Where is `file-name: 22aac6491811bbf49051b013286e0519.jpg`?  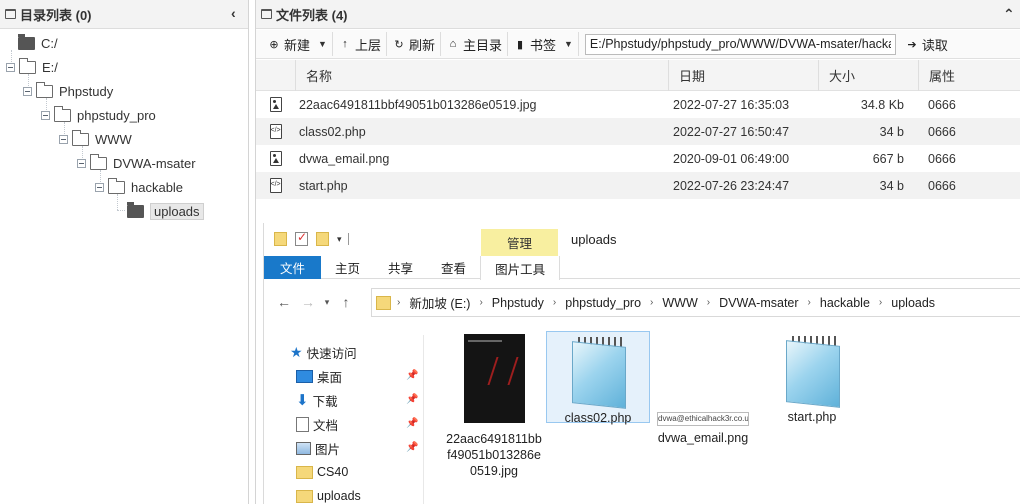 file-name: 22aac6491811bbf49051b013286e0519.jpg is located at coordinates (481, 104).